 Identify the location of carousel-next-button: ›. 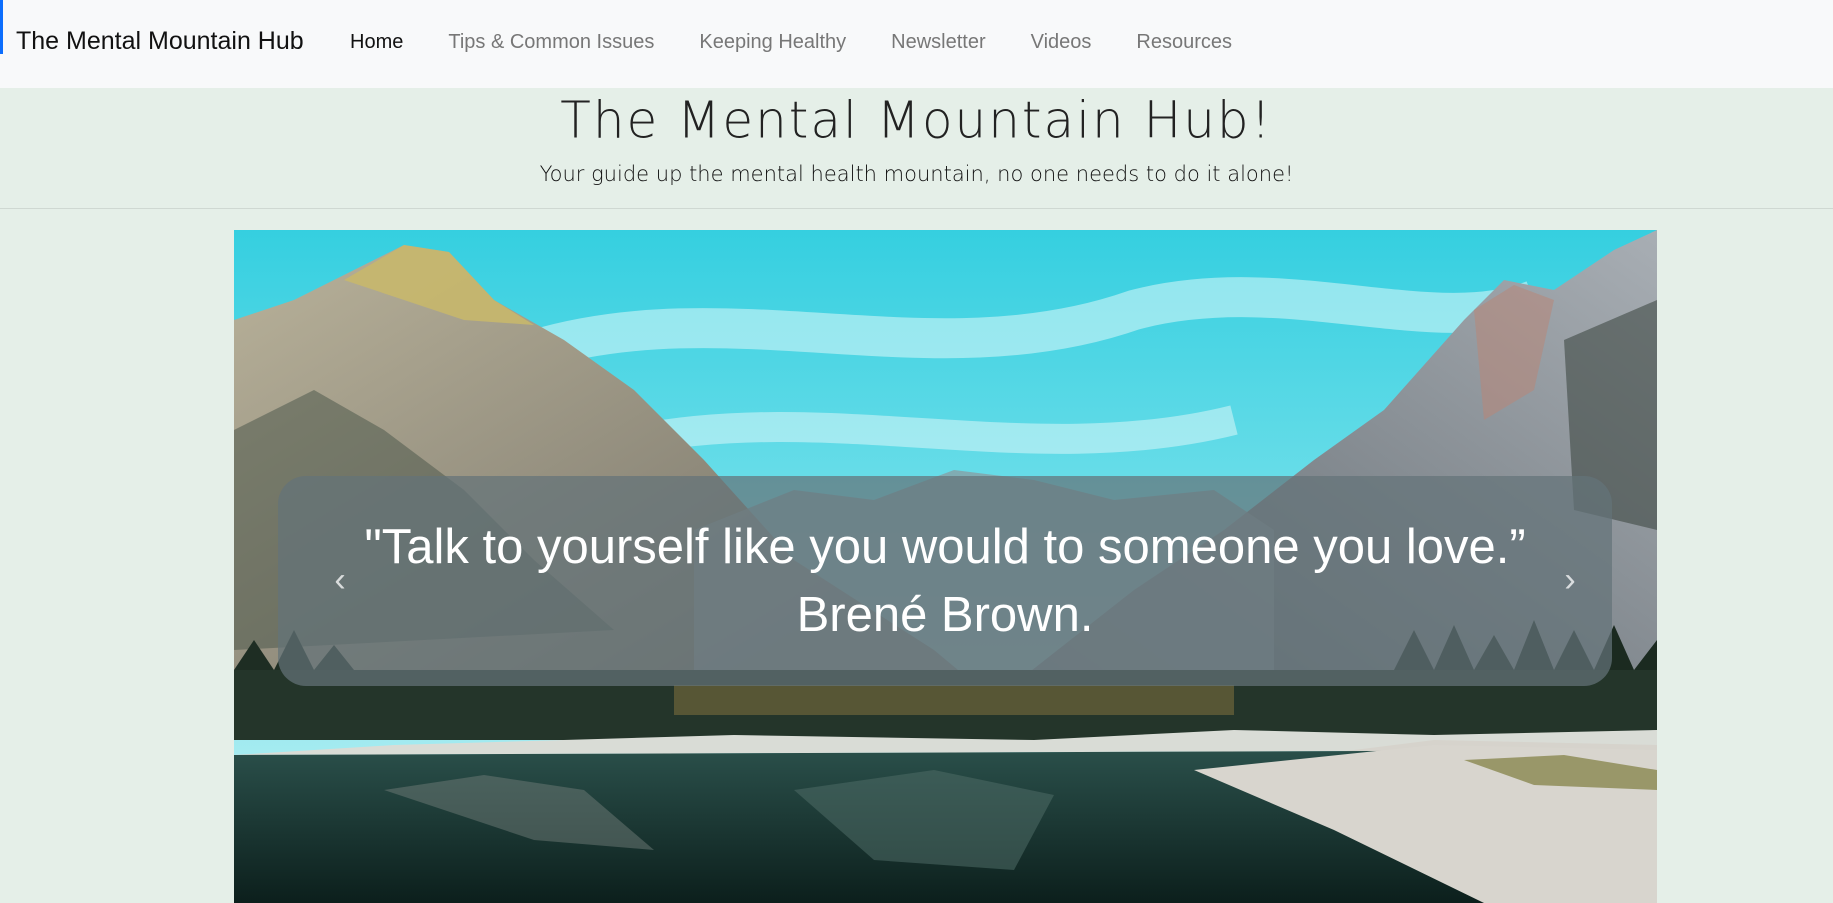
(1570, 580).